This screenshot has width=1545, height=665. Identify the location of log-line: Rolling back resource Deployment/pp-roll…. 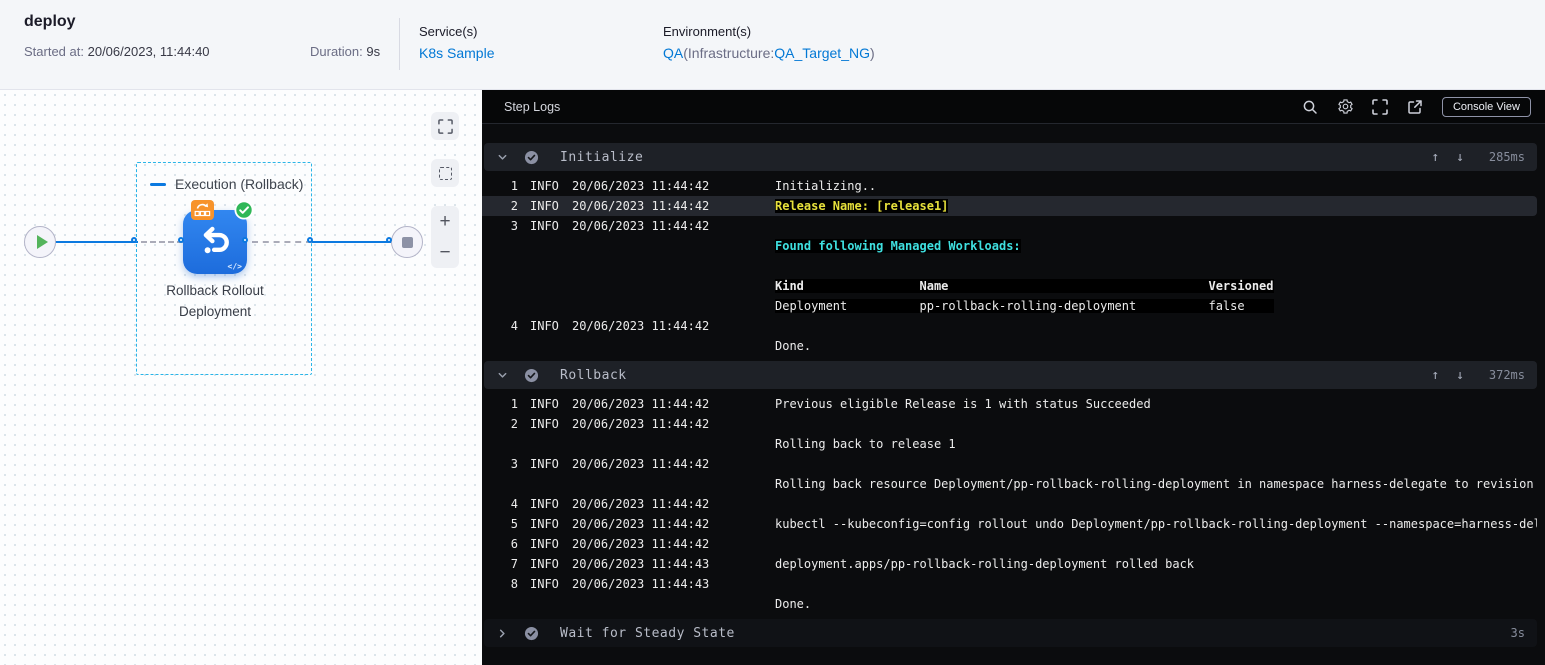
(1009, 484).